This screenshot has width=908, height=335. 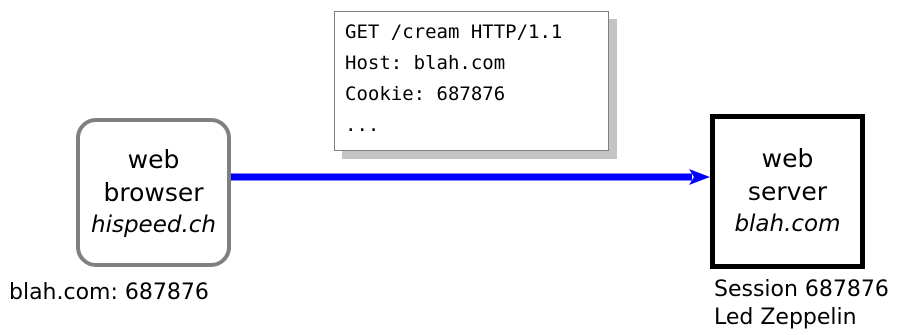 I want to click on server-label-line1: web, so click(x=787, y=158).